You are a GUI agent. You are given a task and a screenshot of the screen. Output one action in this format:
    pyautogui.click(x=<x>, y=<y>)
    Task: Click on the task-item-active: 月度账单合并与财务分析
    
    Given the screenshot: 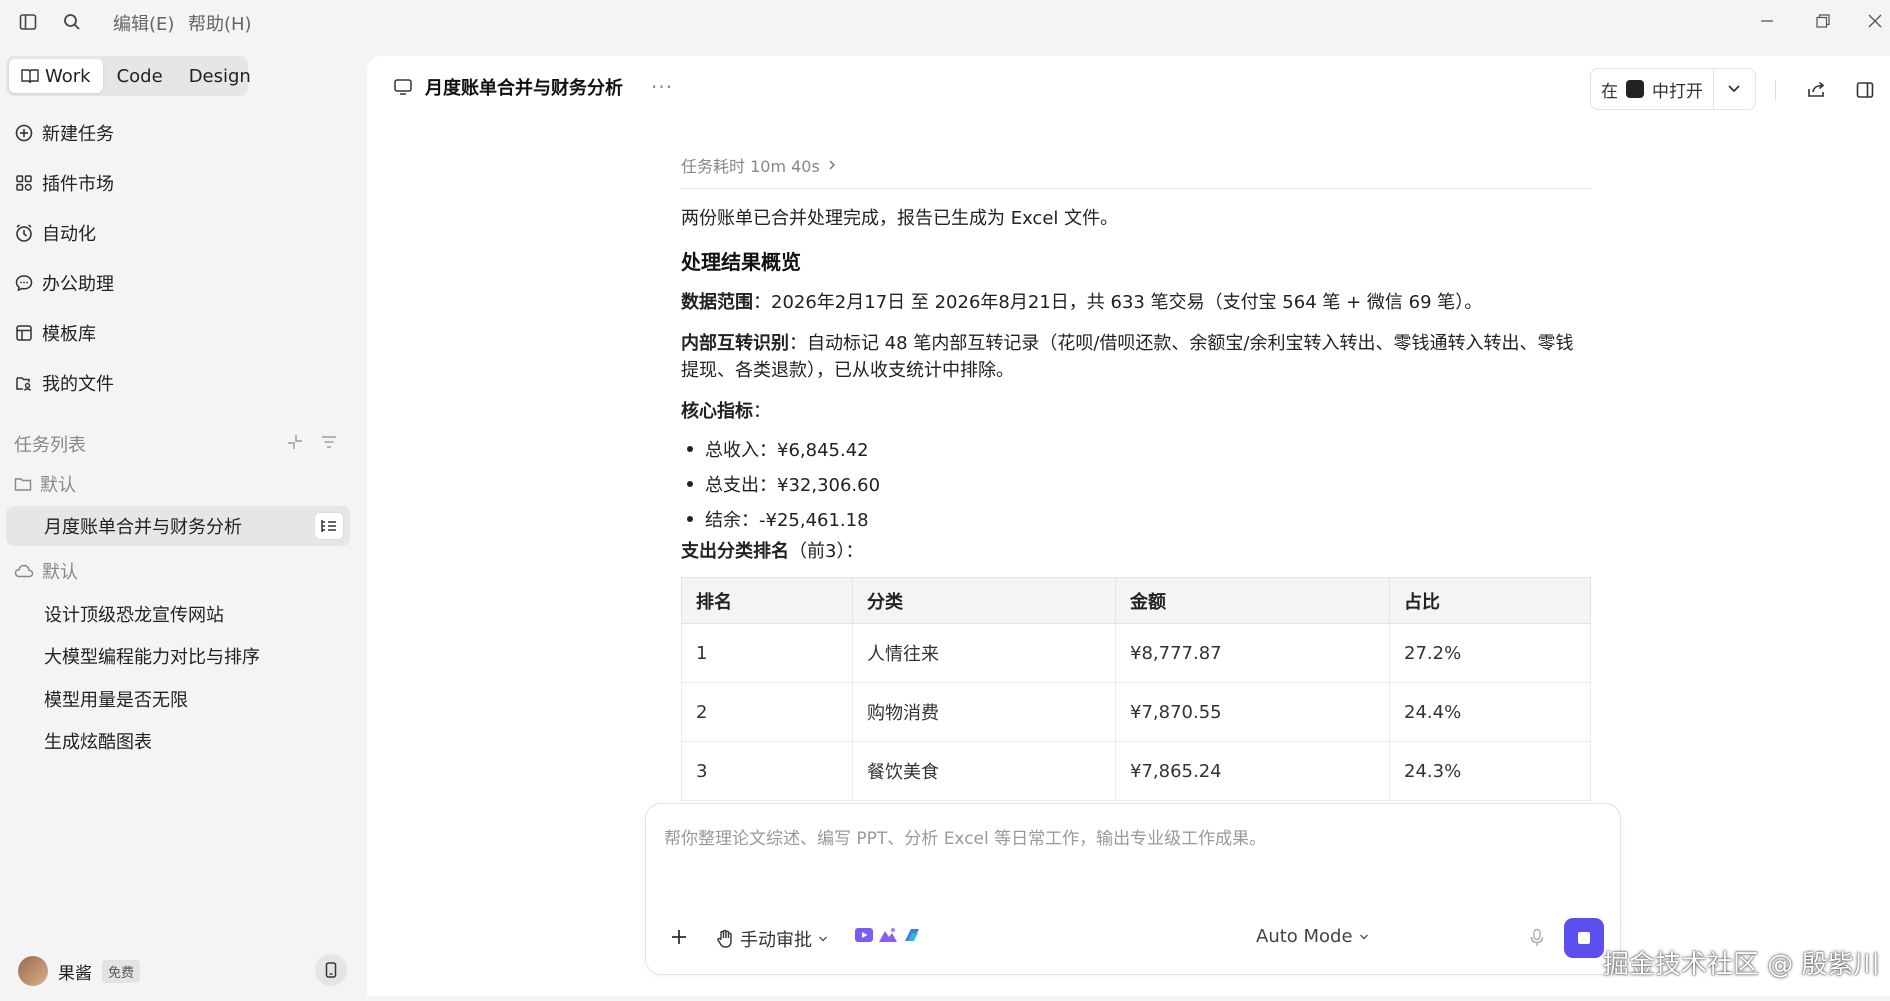 What is the action you would take?
    pyautogui.click(x=178, y=526)
    